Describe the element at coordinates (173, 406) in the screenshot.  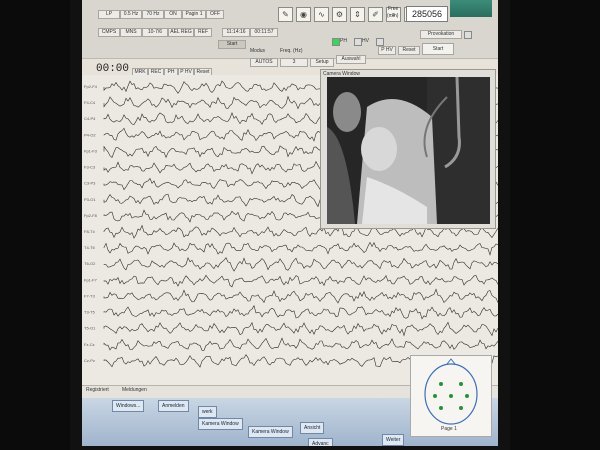
I see `task-item: Anmelden` at that location.